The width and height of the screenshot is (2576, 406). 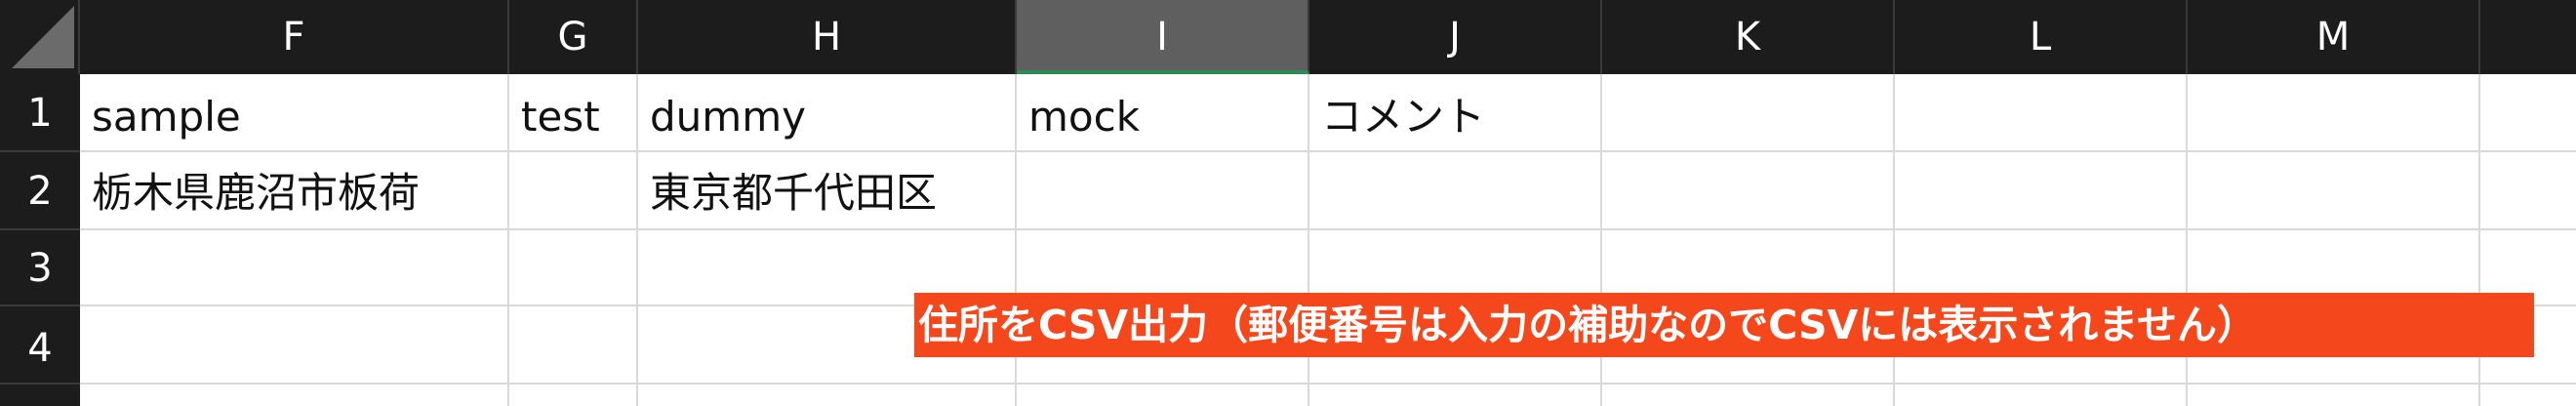 What do you see at coordinates (1748, 396) in the screenshot?
I see `cell-k5` at bounding box center [1748, 396].